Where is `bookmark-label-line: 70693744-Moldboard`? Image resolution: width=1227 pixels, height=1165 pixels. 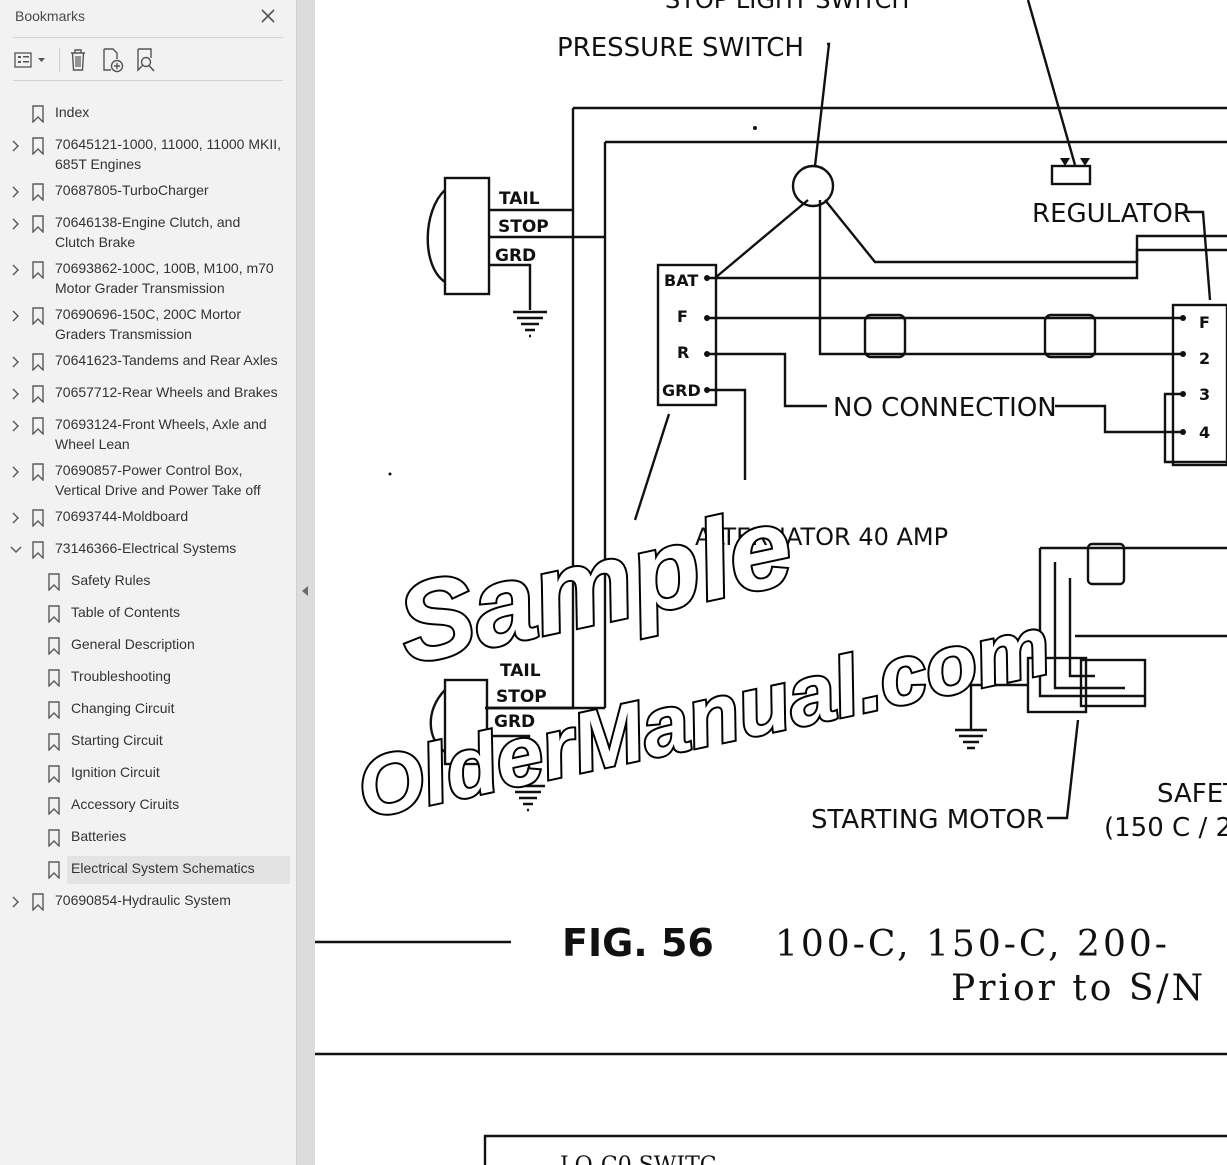
bookmark-label-line: 70693744-Moldboard is located at coordinates (122, 516).